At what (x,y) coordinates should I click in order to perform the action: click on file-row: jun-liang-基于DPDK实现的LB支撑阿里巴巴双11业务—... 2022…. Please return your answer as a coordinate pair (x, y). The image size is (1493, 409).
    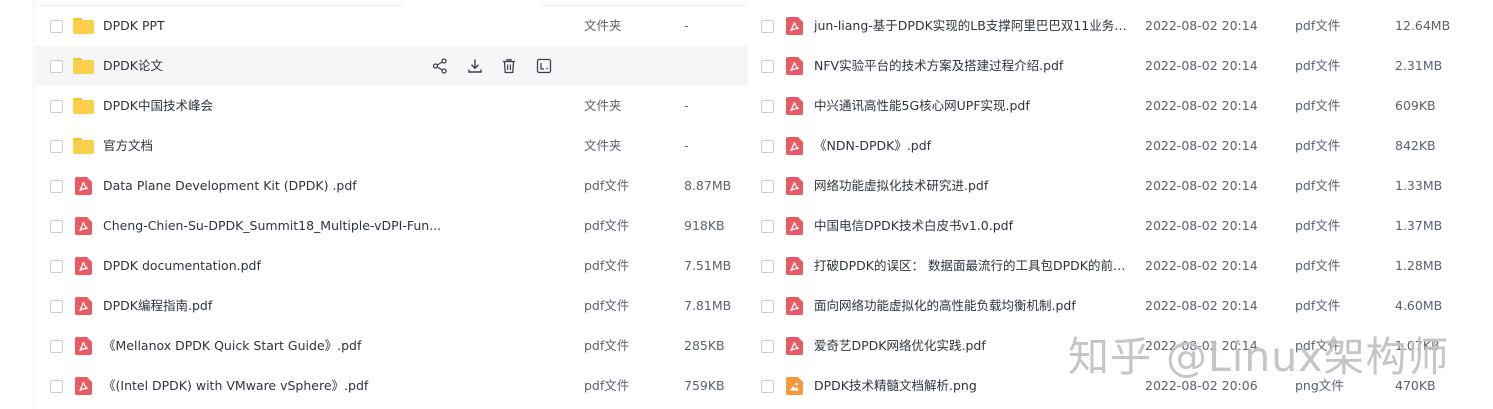
    Looking at the image, I should click on (1120, 26).